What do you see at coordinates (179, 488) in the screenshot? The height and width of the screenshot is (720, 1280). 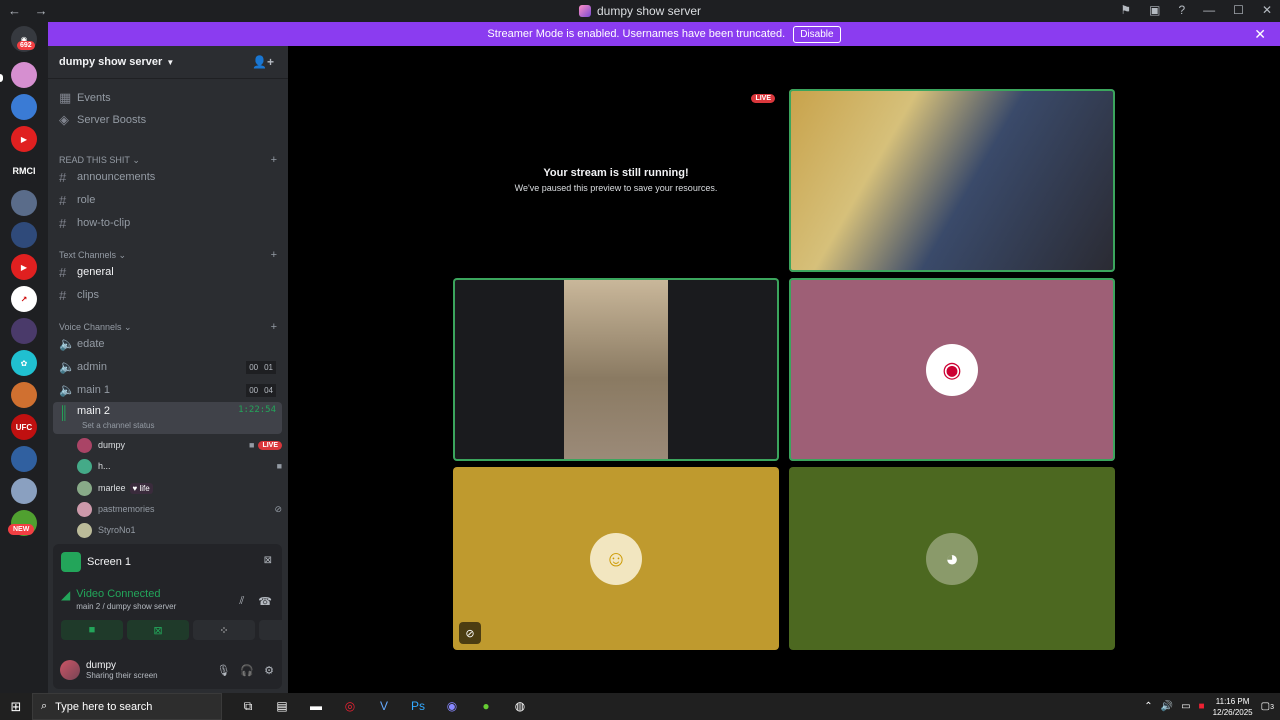 I see `voice-user-marlee: marlee ♥ life` at bounding box center [179, 488].